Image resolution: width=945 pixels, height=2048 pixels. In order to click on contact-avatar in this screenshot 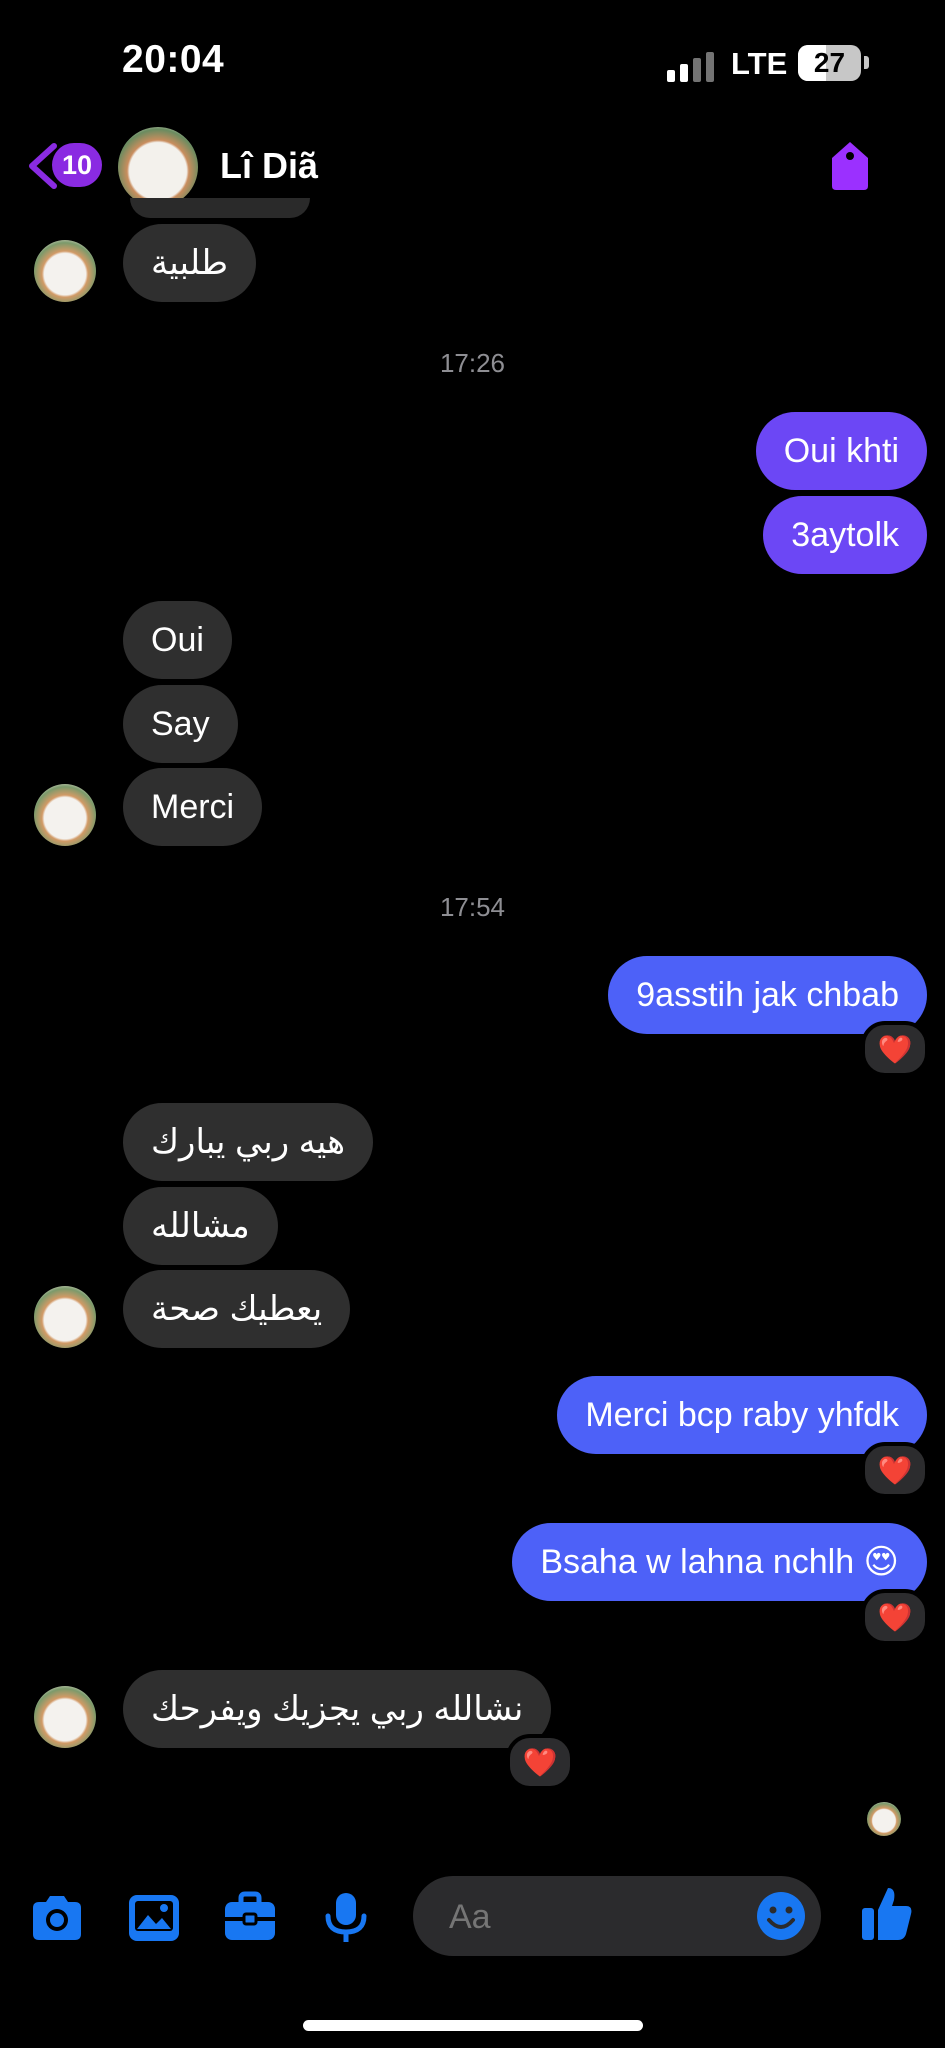, I will do `click(158, 167)`.